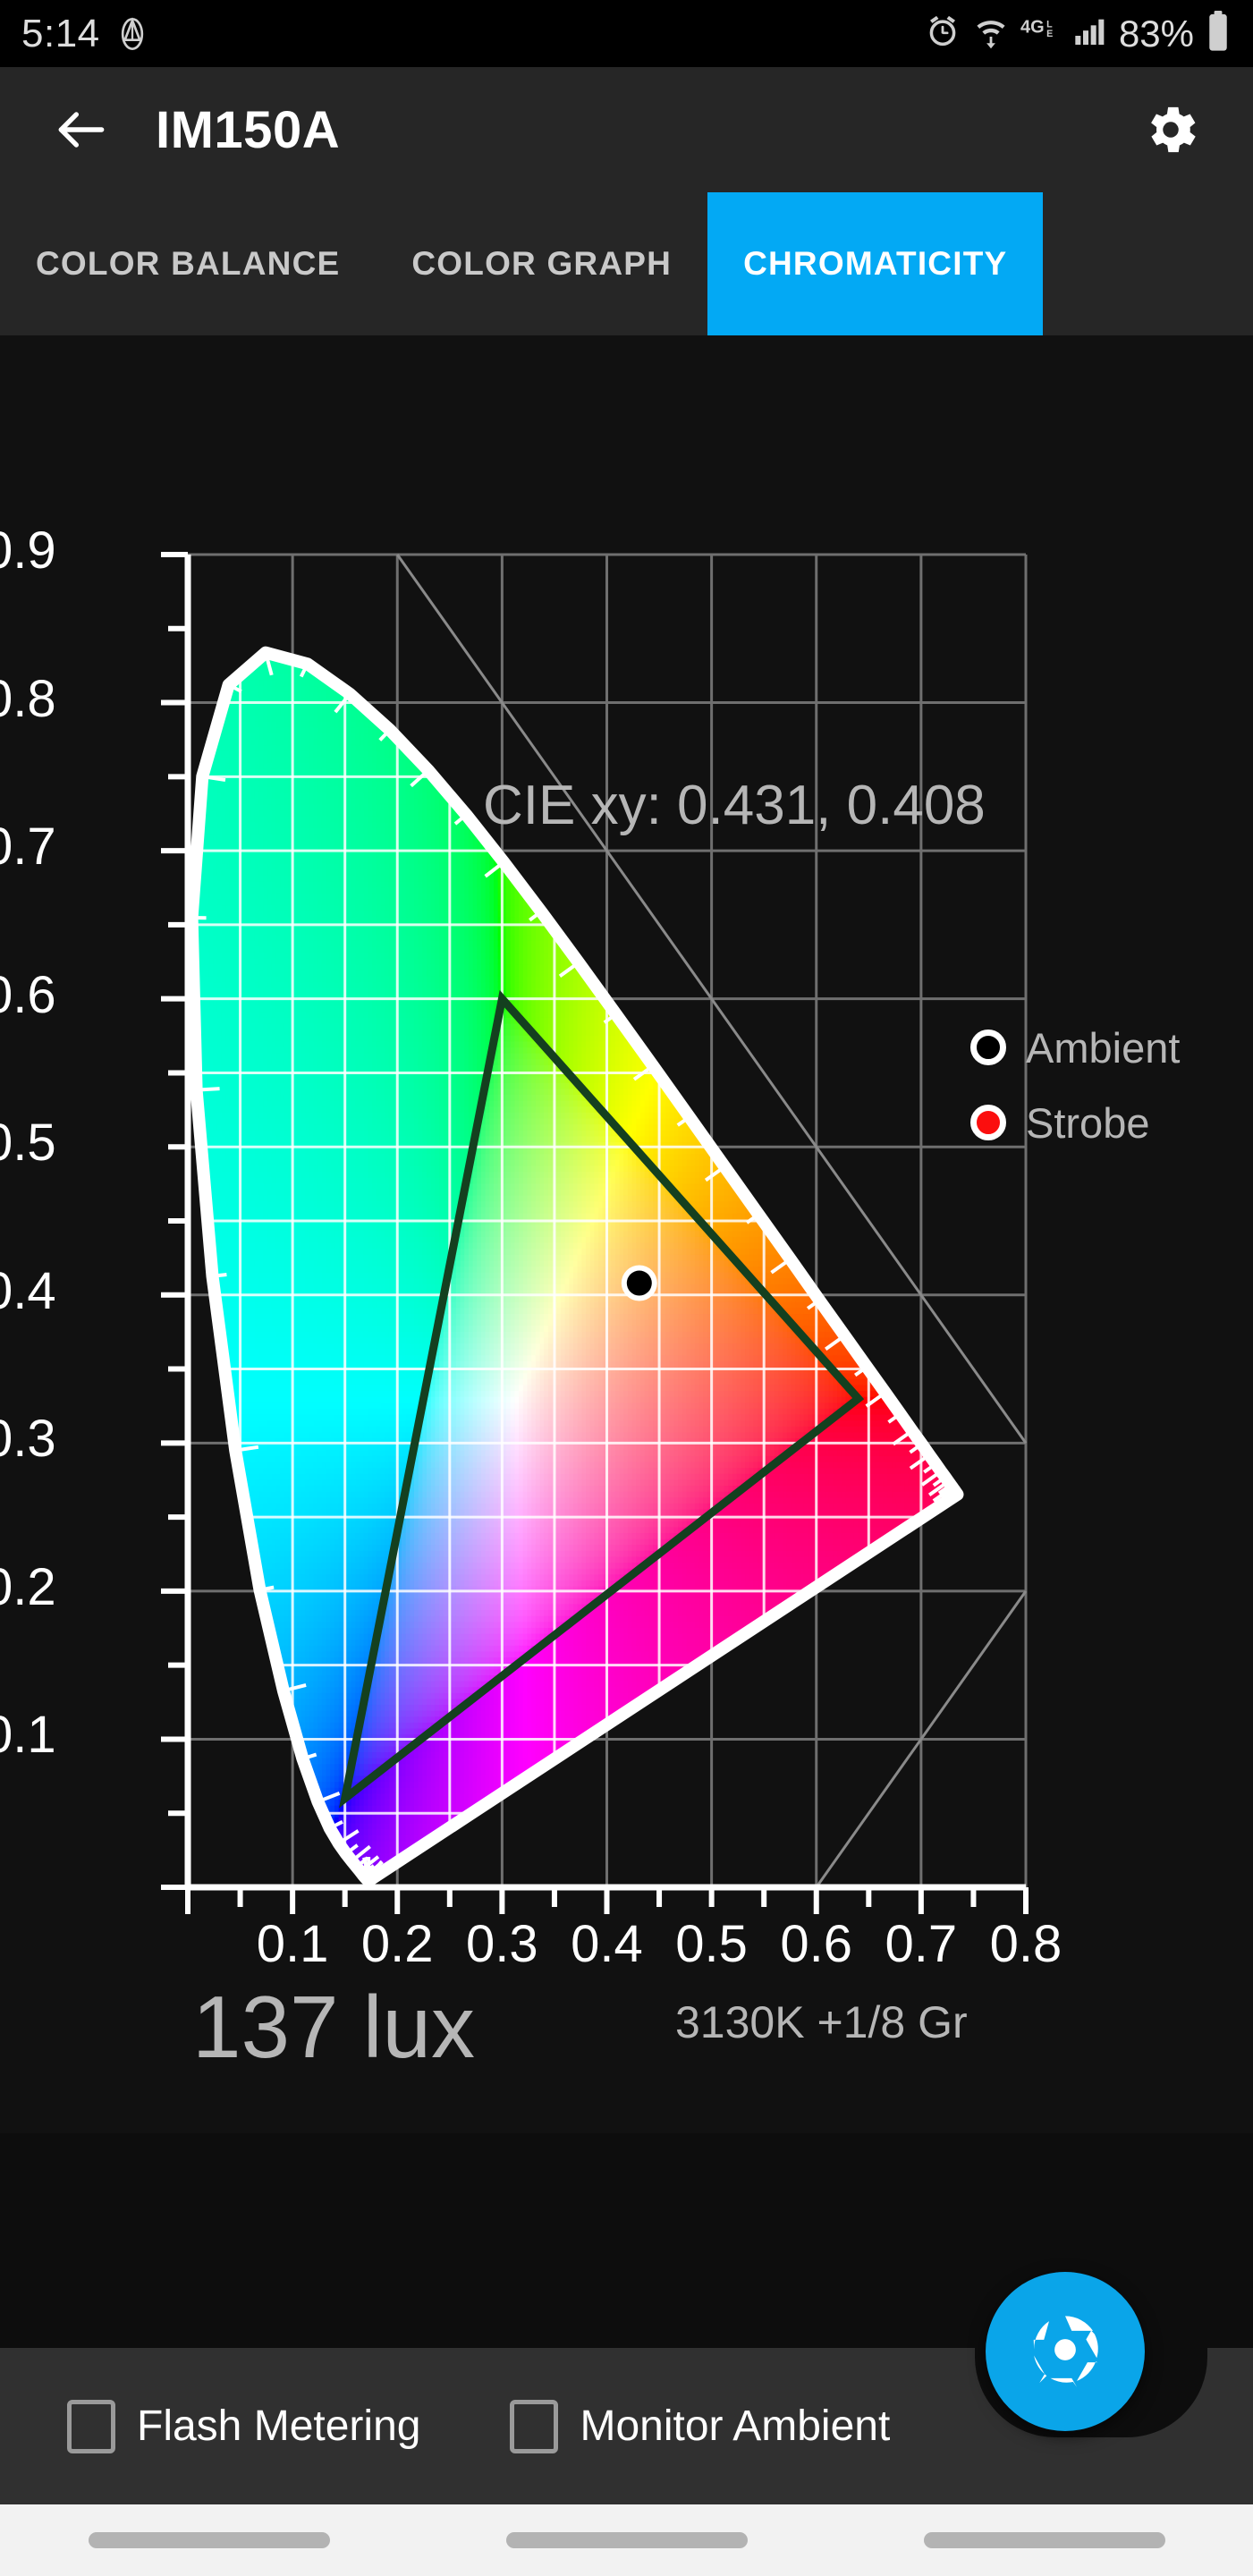 The image size is (1253, 2576). What do you see at coordinates (988, 1047) in the screenshot?
I see `ambient-marker-icon` at bounding box center [988, 1047].